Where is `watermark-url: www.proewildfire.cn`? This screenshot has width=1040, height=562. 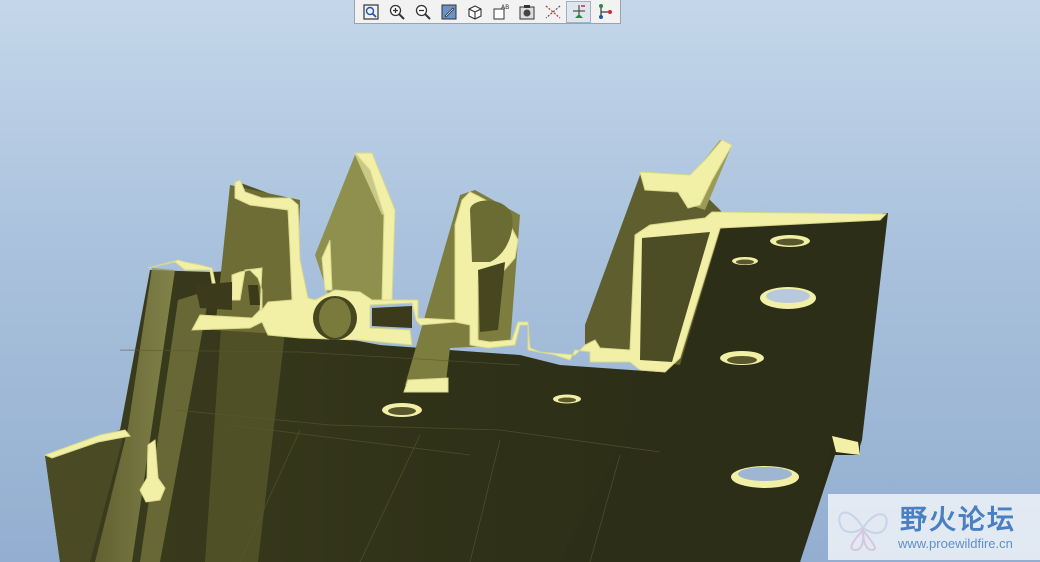
watermark-url: www.proewildfire.cn is located at coordinates (955, 543).